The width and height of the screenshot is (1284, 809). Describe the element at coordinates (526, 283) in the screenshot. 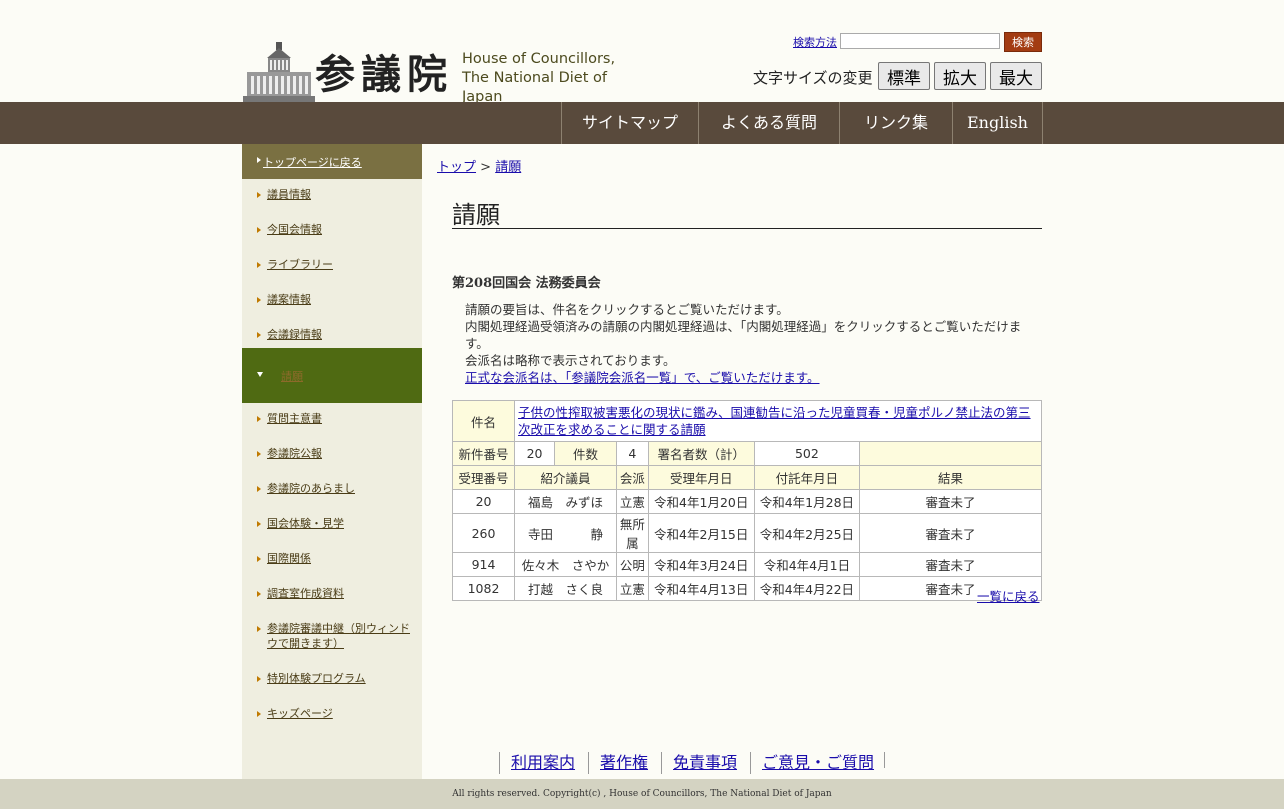

I see `session-heading: 第208回国会 法務委員会` at that location.